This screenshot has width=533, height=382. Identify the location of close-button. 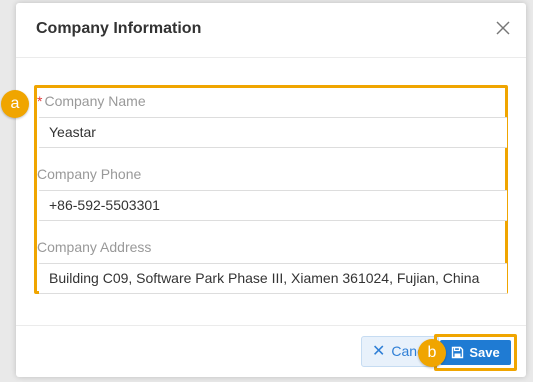
(504, 29).